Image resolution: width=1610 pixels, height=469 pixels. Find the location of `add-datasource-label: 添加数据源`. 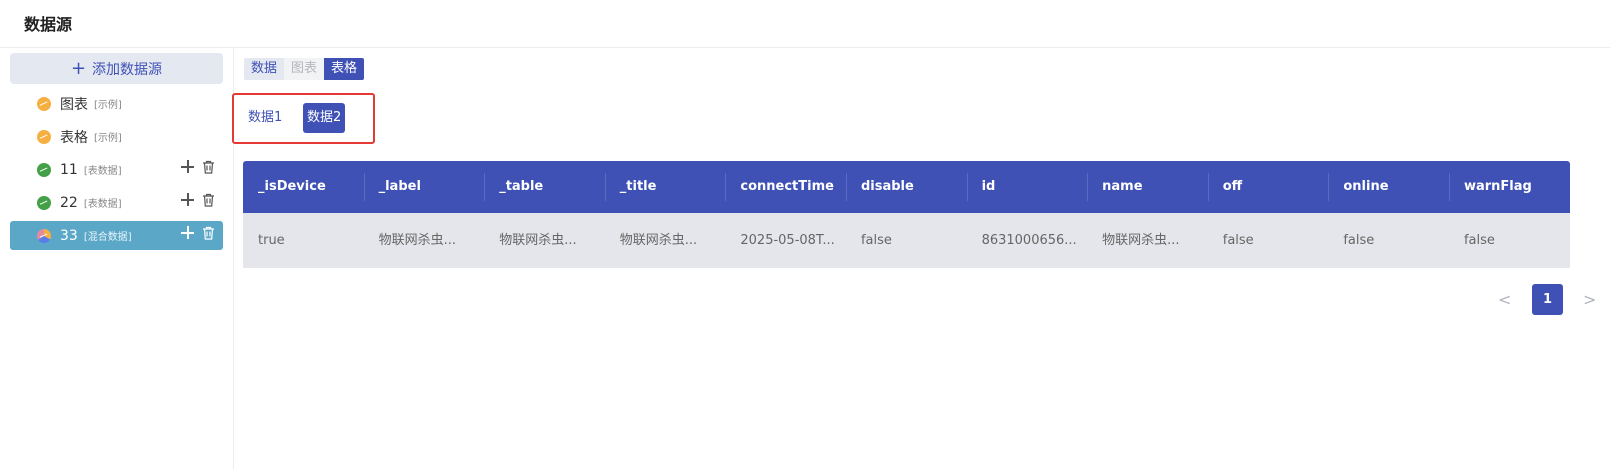

add-datasource-label: 添加数据源 is located at coordinates (127, 69).